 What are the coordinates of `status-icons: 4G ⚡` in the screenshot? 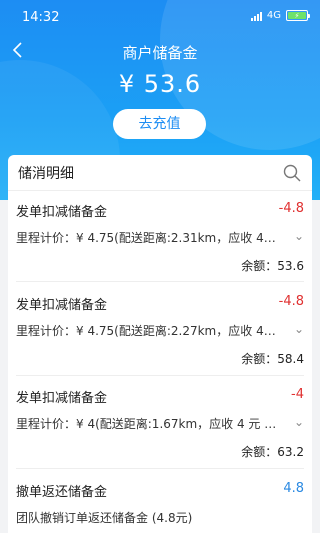 It's located at (280, 15).